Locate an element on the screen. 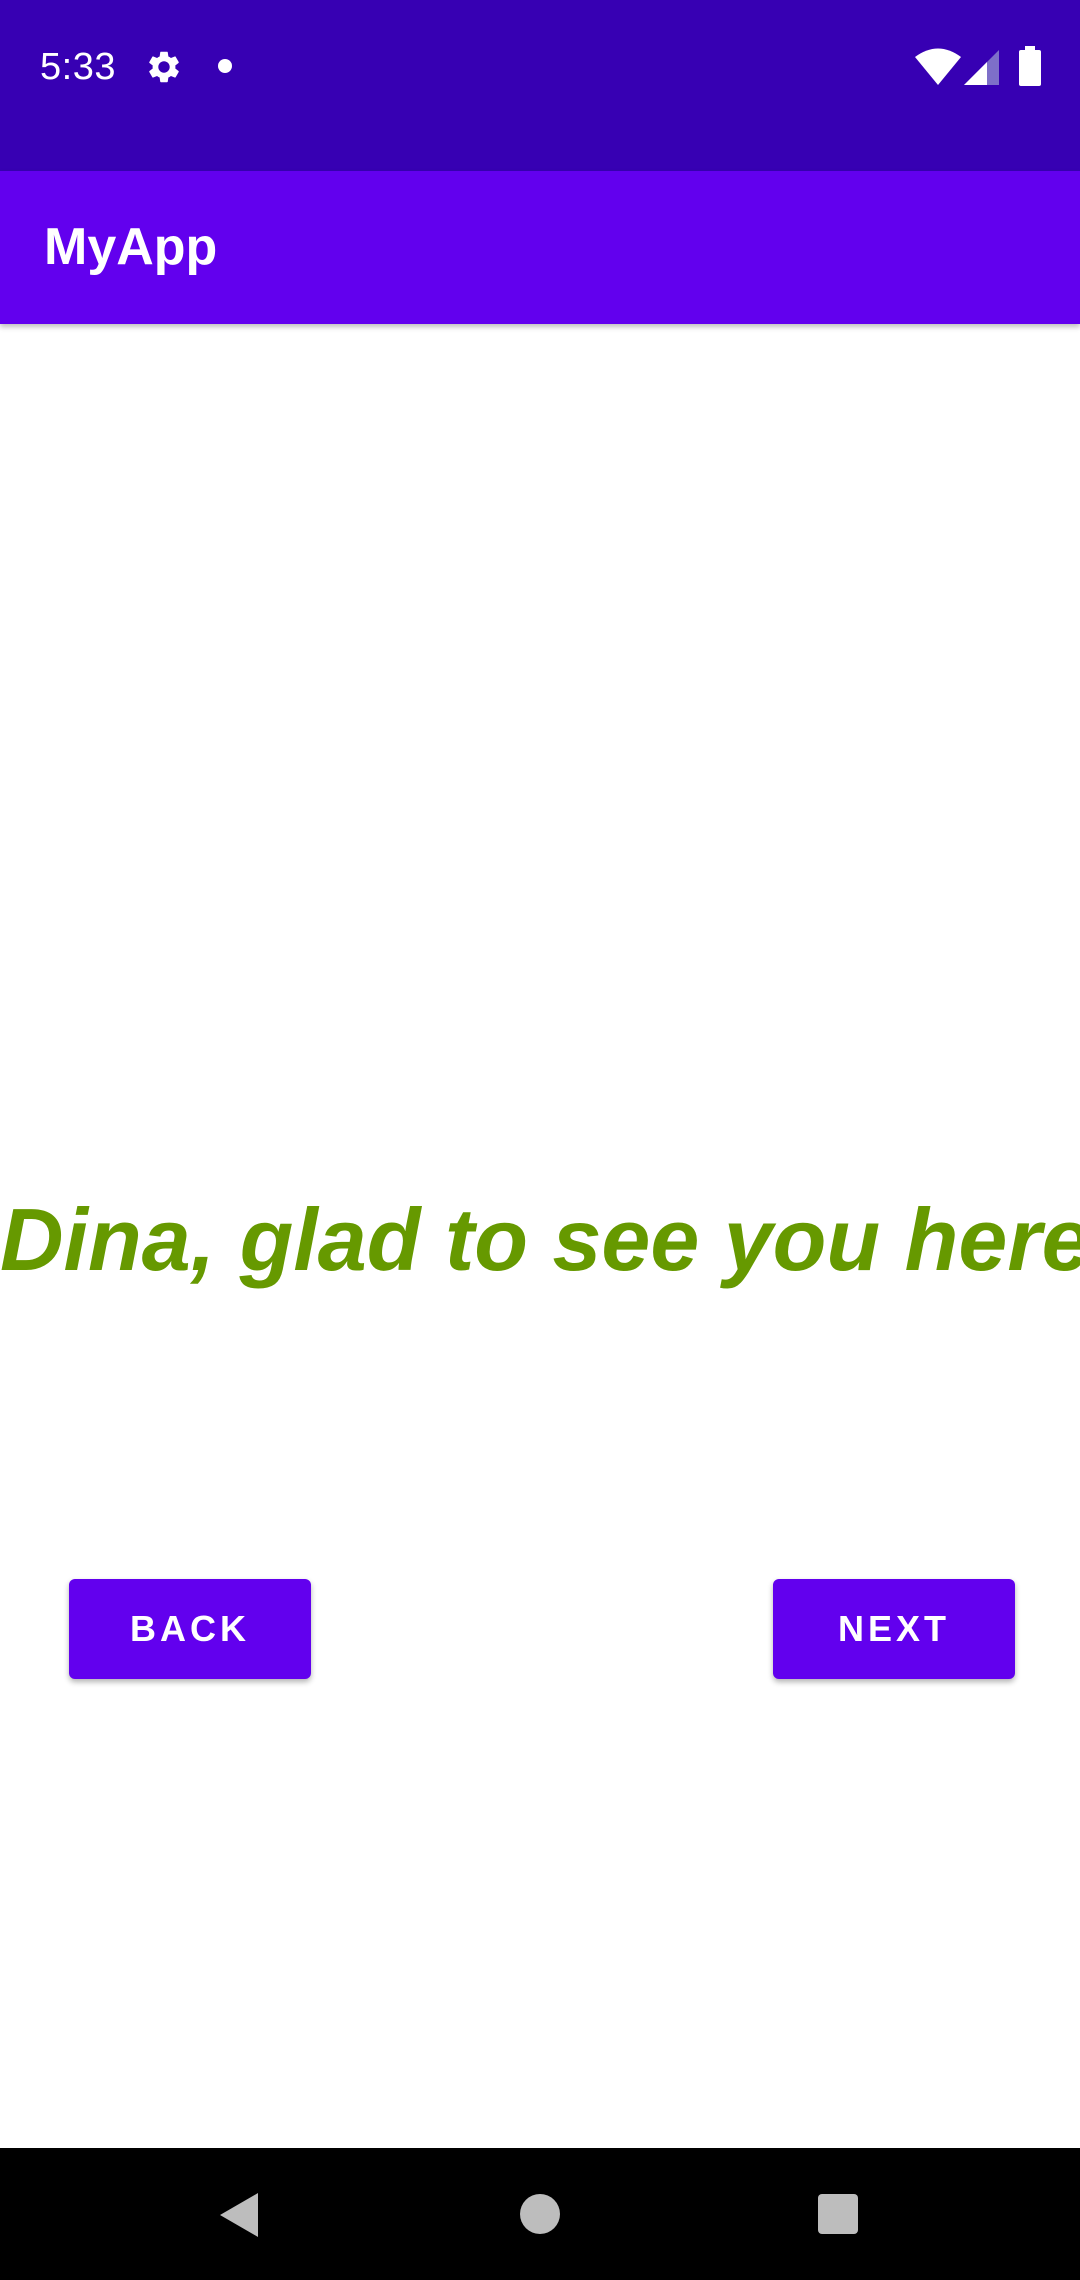 Image resolution: width=1080 pixels, height=2280 pixels. app-title: MyApp is located at coordinates (131, 247).